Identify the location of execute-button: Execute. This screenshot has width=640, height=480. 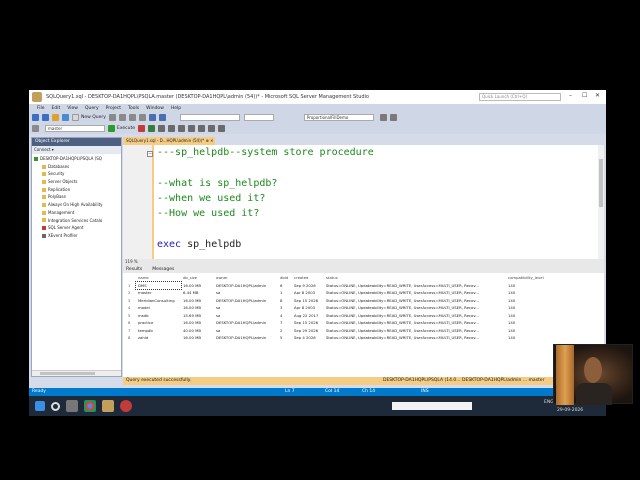
(126, 128).